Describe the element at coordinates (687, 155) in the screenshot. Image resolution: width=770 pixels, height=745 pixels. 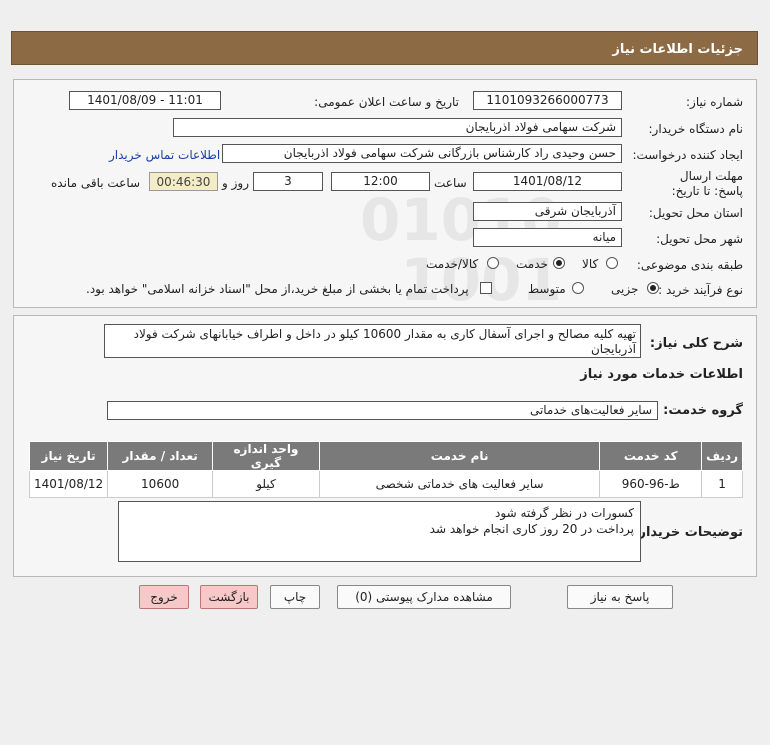
I see `creator-label: ایجاد کننده درخواست:` at that location.